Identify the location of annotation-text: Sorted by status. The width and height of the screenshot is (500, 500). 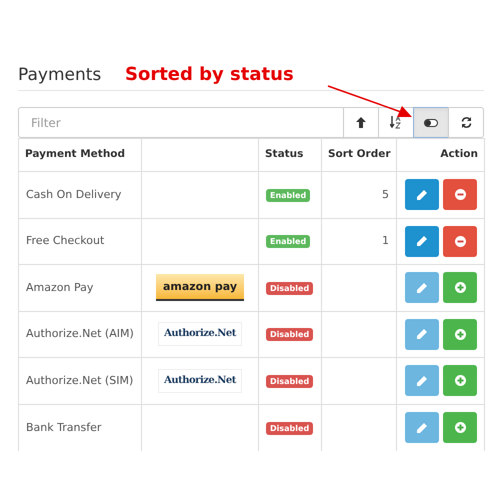
(209, 75).